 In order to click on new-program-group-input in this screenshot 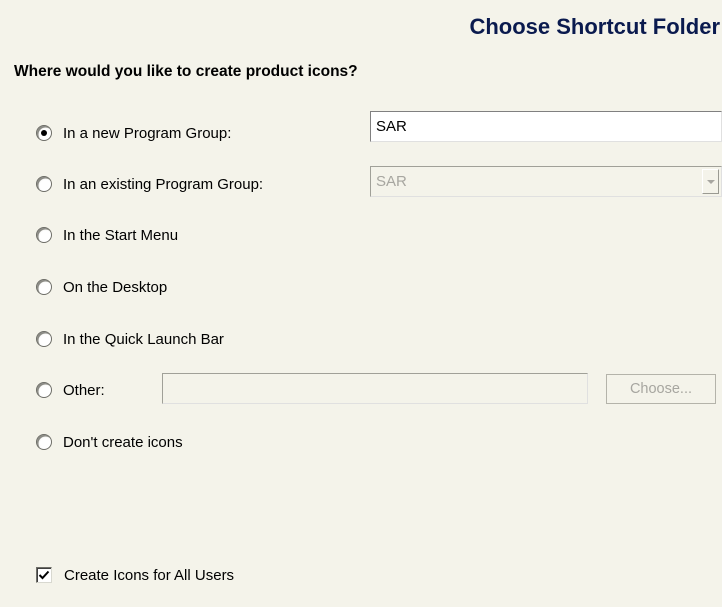, I will do `click(546, 126)`.